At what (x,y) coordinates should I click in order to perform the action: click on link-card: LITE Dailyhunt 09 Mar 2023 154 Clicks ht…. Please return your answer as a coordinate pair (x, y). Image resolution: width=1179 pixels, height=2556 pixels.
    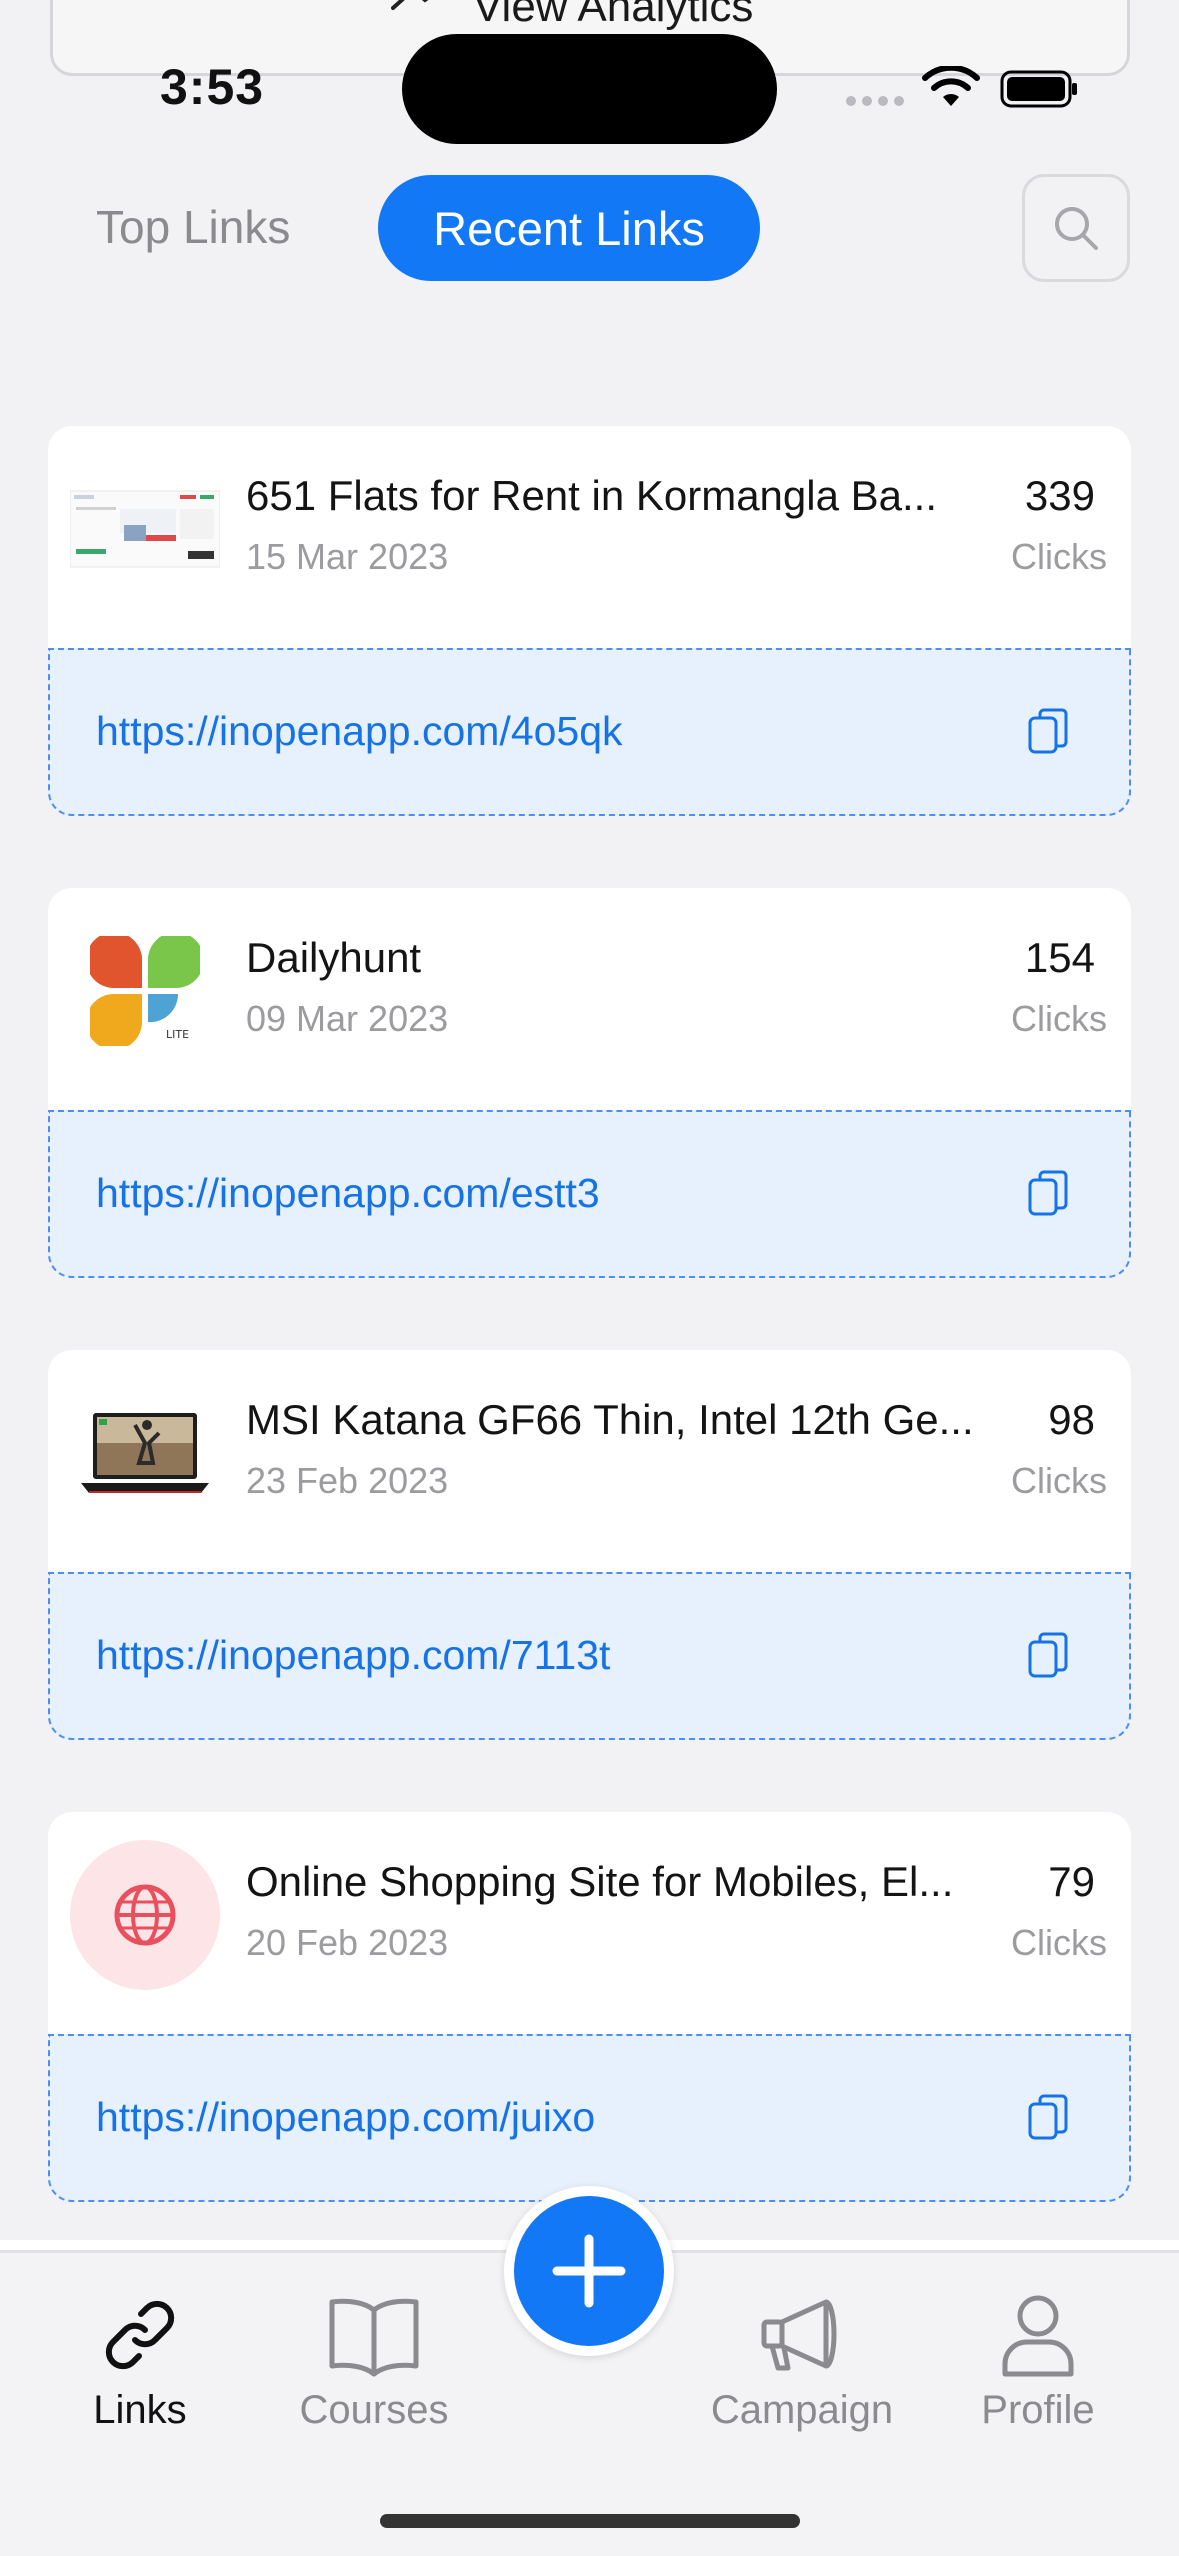
    Looking at the image, I should click on (589, 1083).